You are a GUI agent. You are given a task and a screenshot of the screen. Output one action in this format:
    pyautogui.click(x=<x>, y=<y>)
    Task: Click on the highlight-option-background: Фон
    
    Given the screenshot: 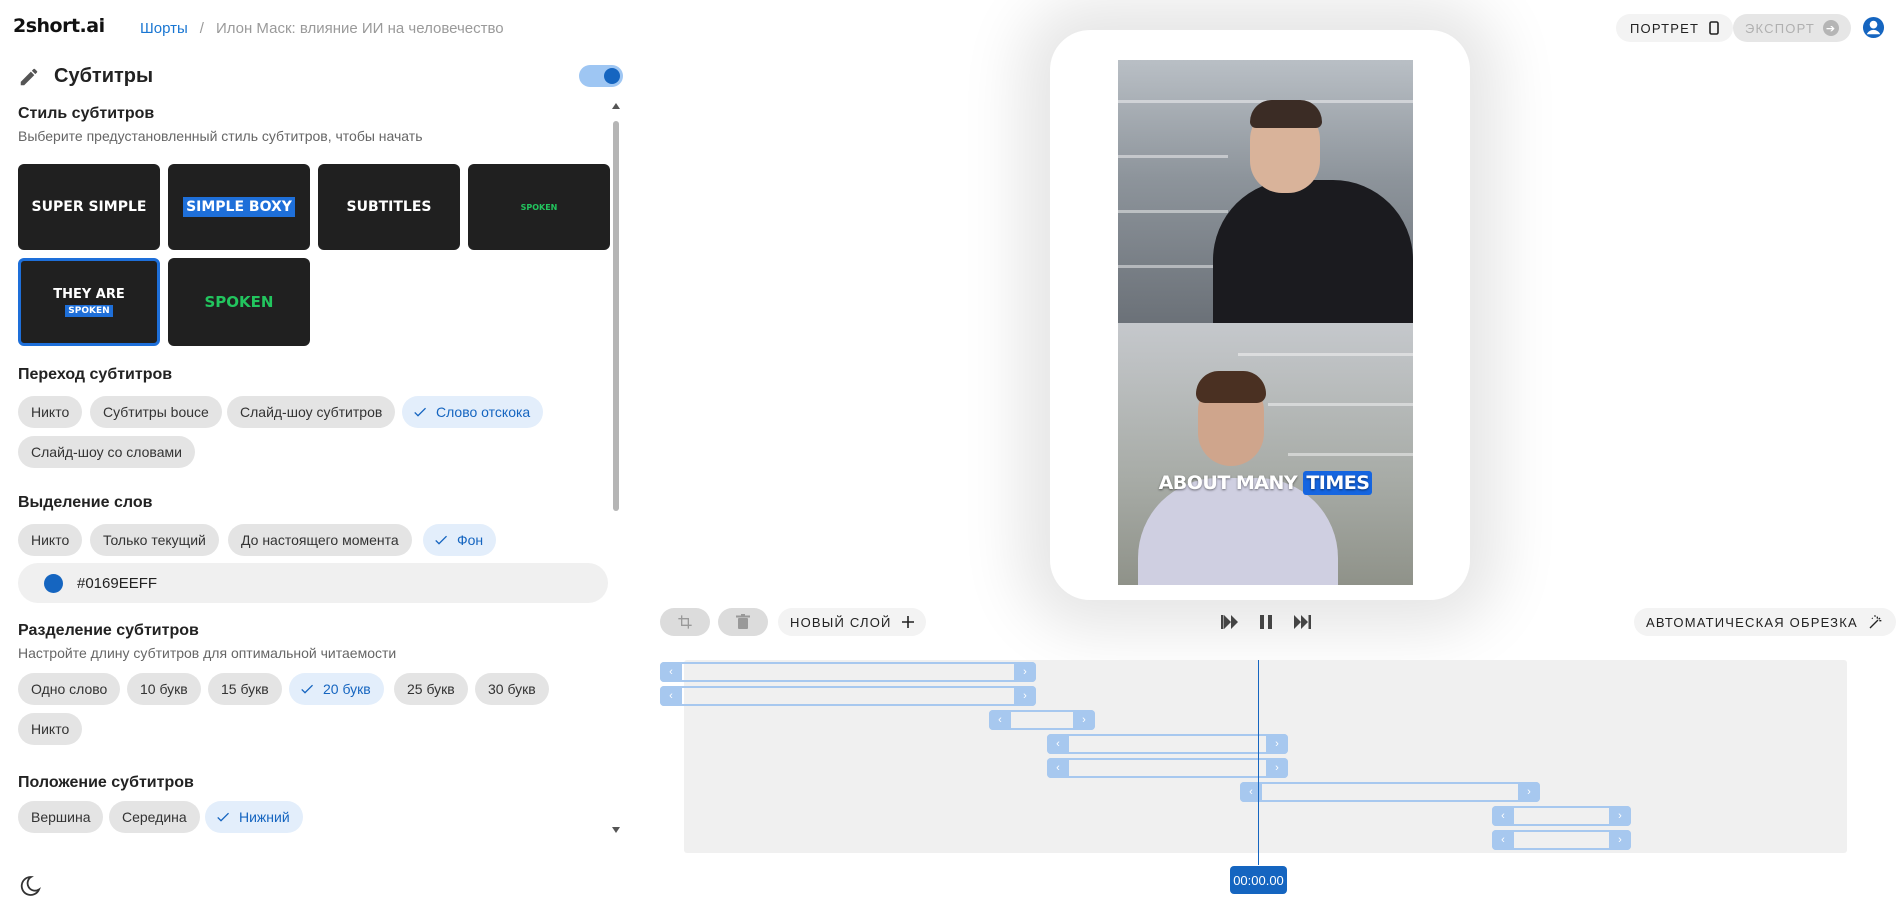 What is the action you would take?
    pyautogui.click(x=460, y=540)
    